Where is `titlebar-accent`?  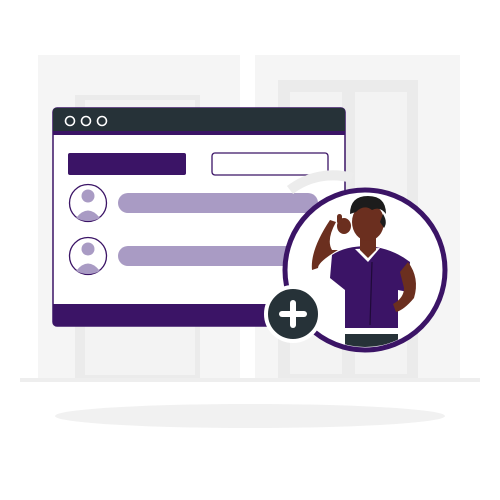
titlebar-accent is located at coordinates (199, 133).